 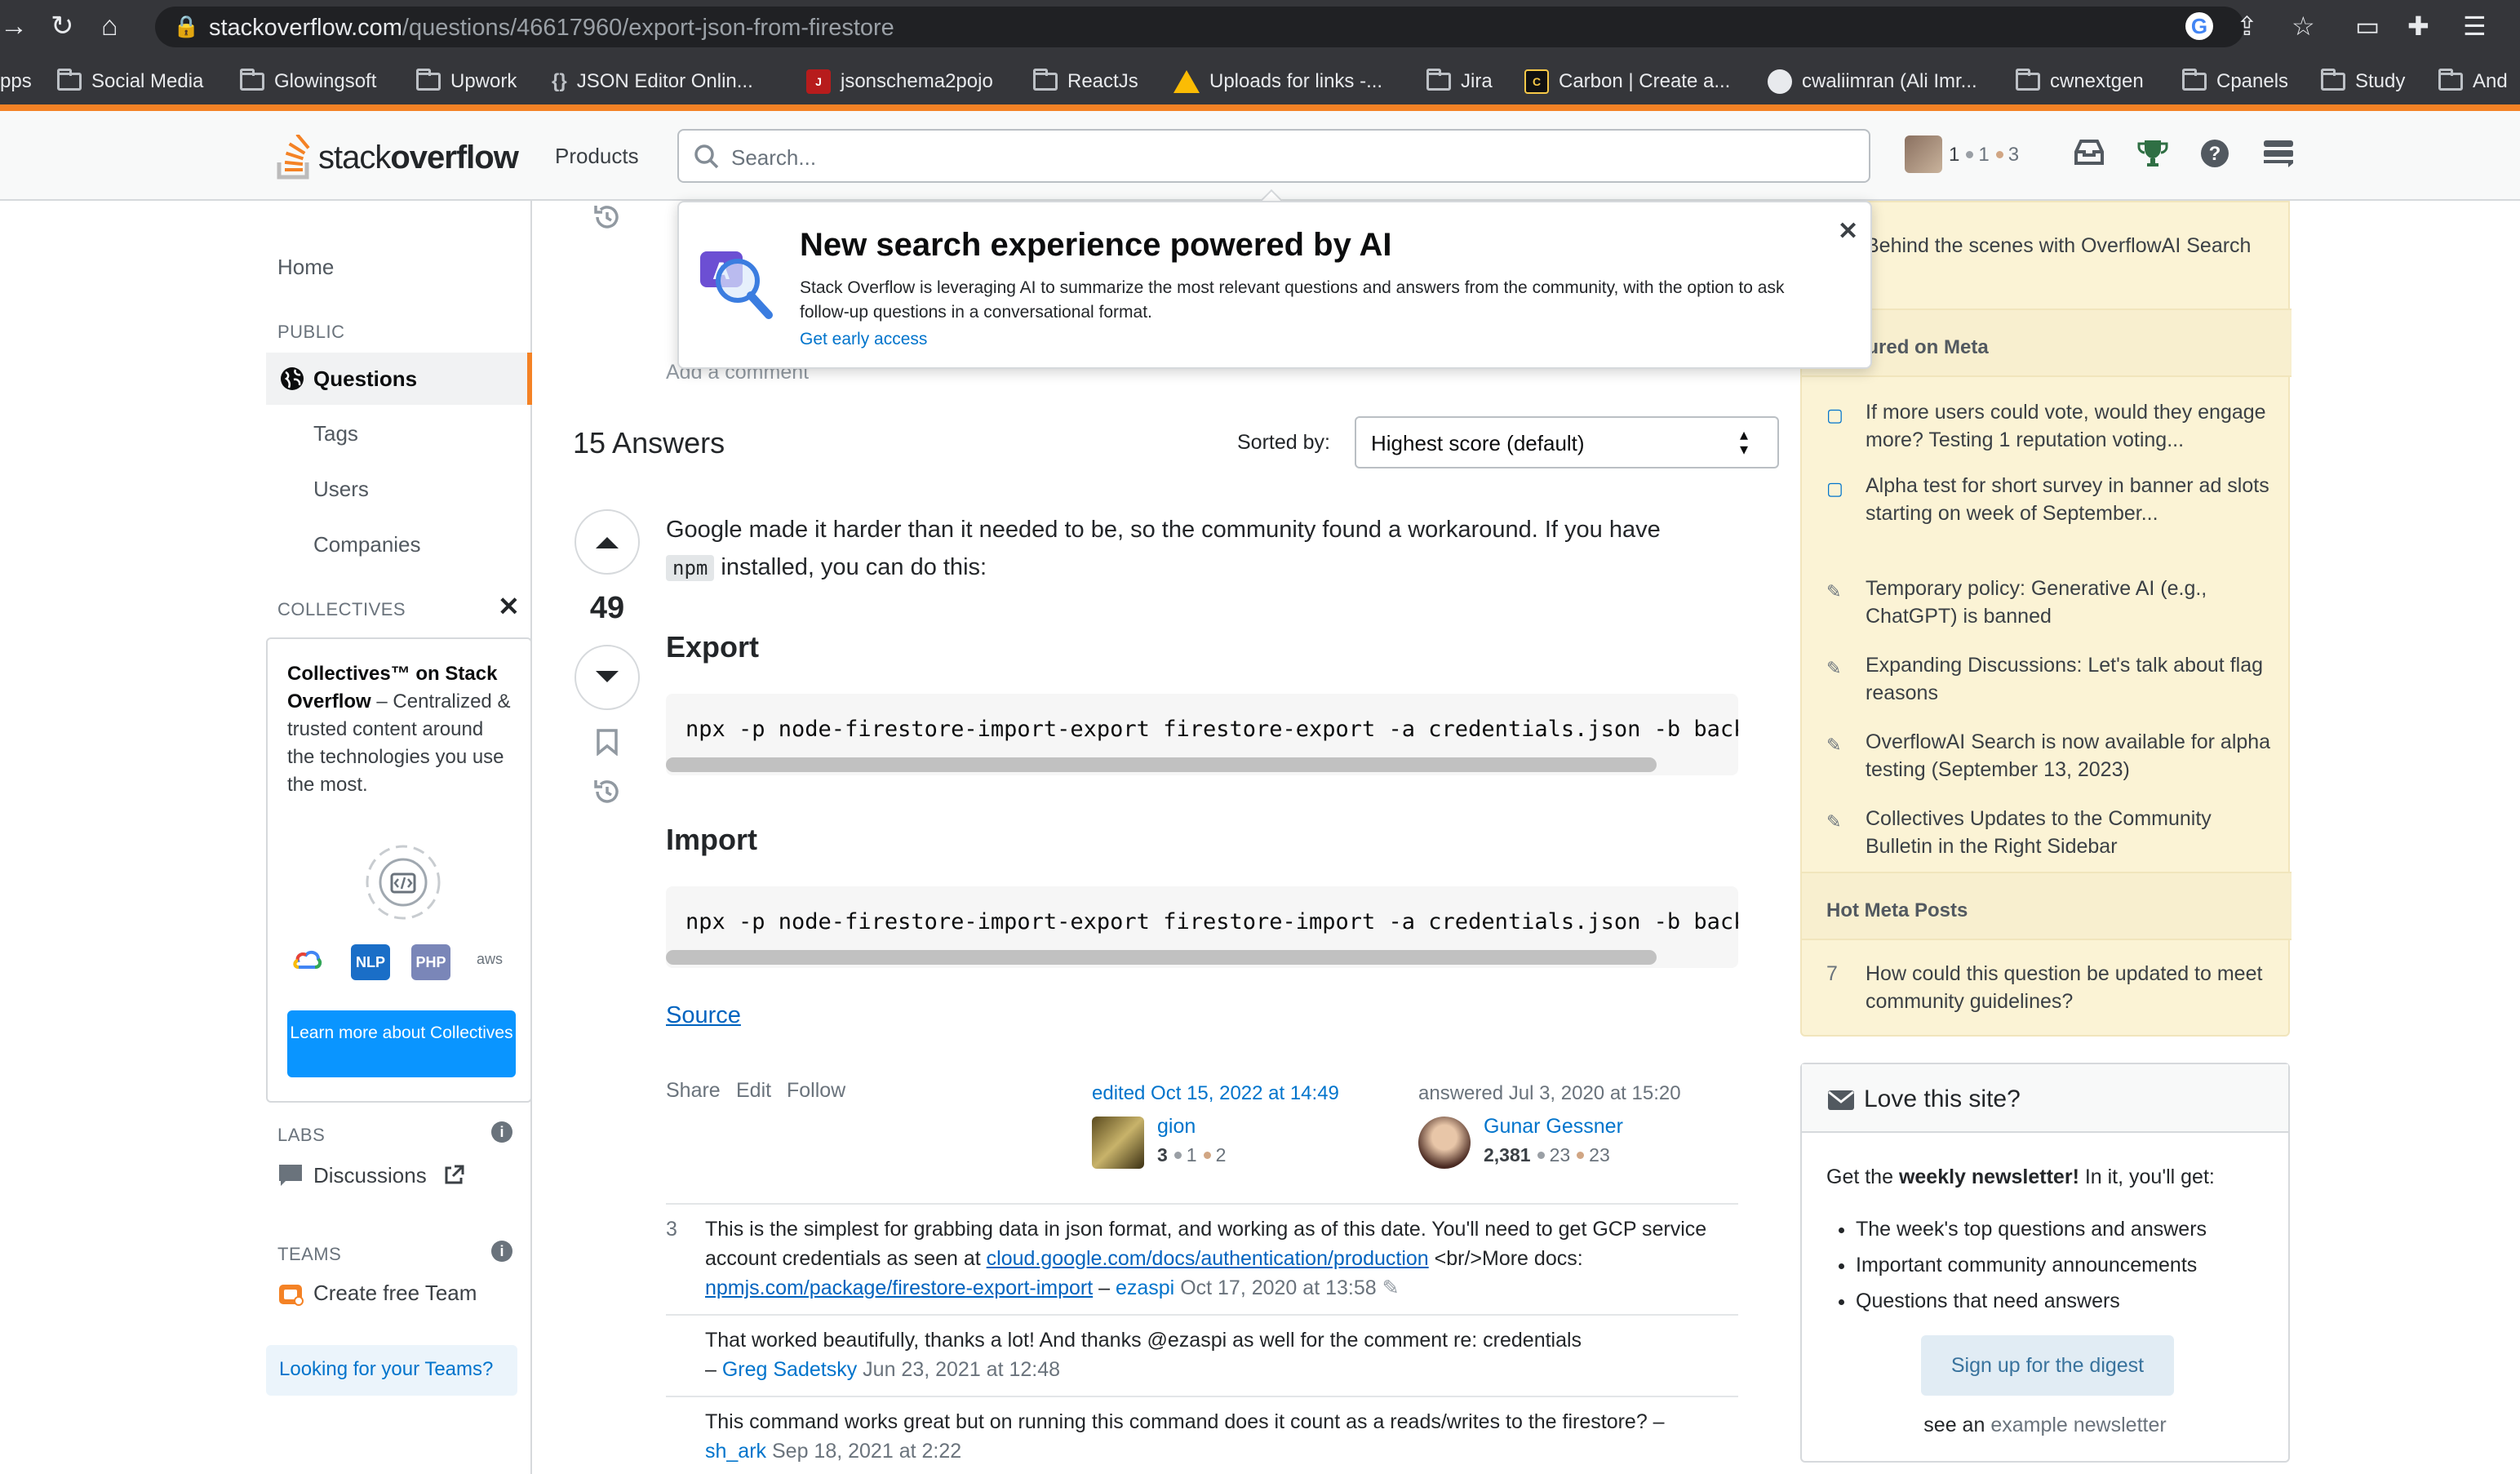 I want to click on bronze-badge-icon, so click(x=1207, y=1156).